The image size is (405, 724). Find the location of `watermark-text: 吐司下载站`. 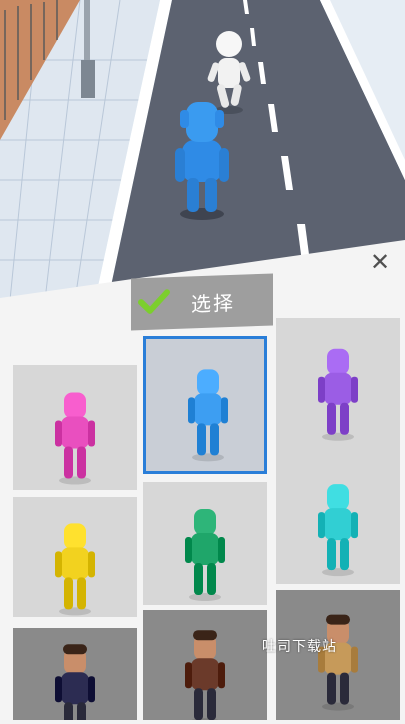

watermark-text: 吐司下载站 is located at coordinates (299, 647).